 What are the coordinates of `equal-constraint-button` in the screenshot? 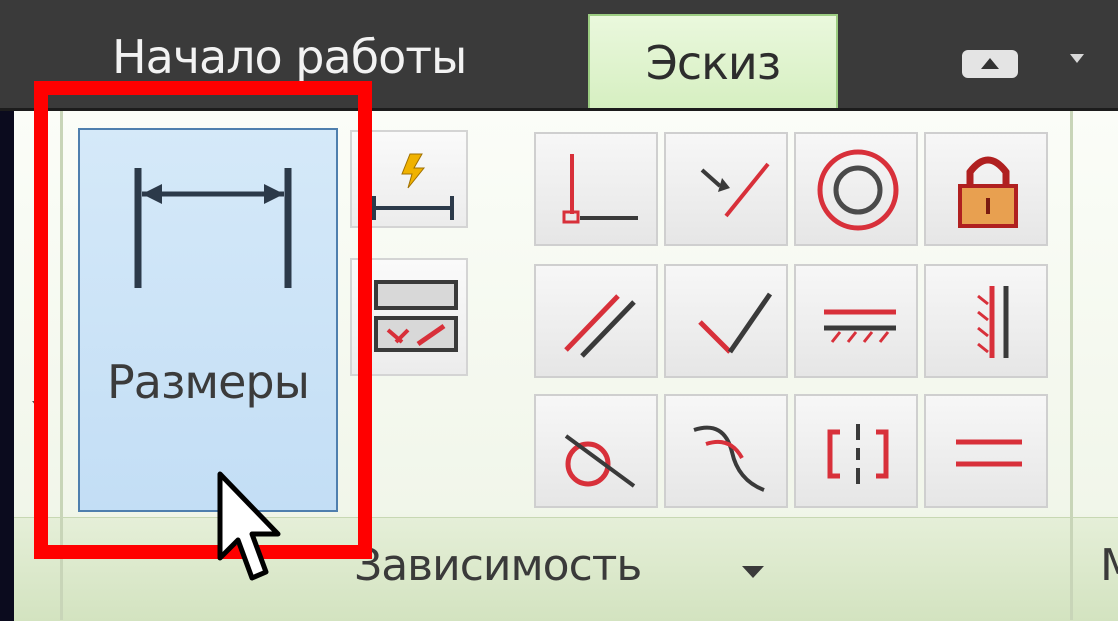 It's located at (986, 451).